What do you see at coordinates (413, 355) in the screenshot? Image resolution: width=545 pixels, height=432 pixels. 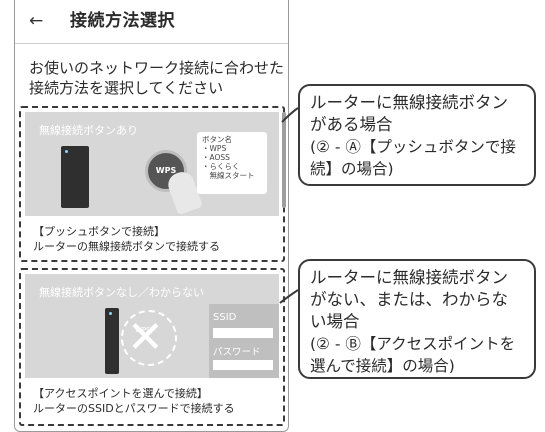 I see `callout-sub-text: (② - Ⓑ【アクセスポイントを選んで接続】の場合)` at bounding box center [413, 355].